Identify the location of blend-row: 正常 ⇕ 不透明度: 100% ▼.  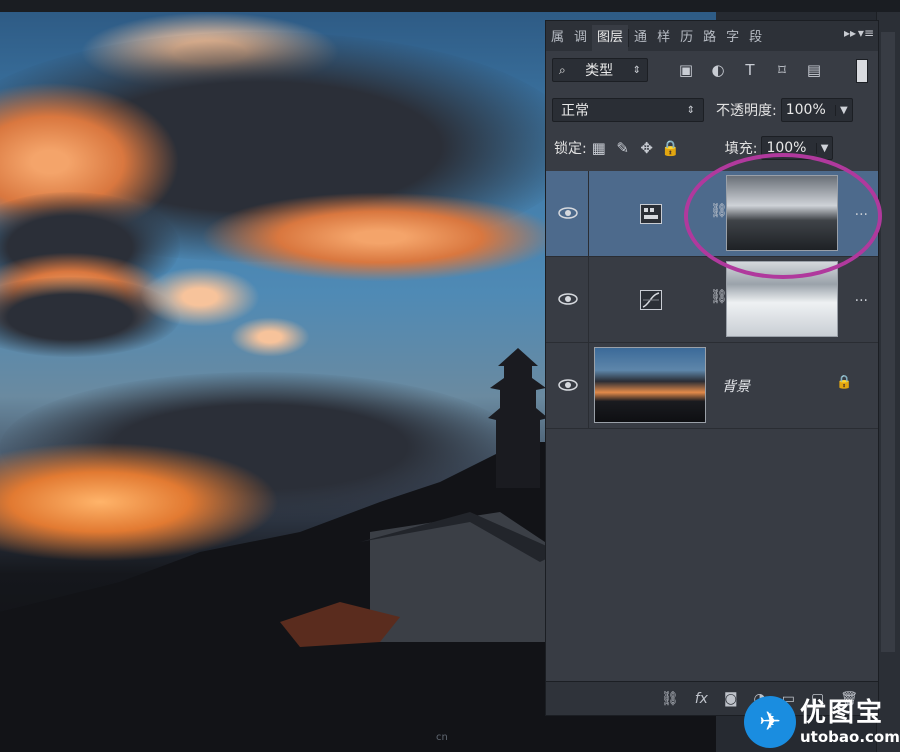
(712, 110).